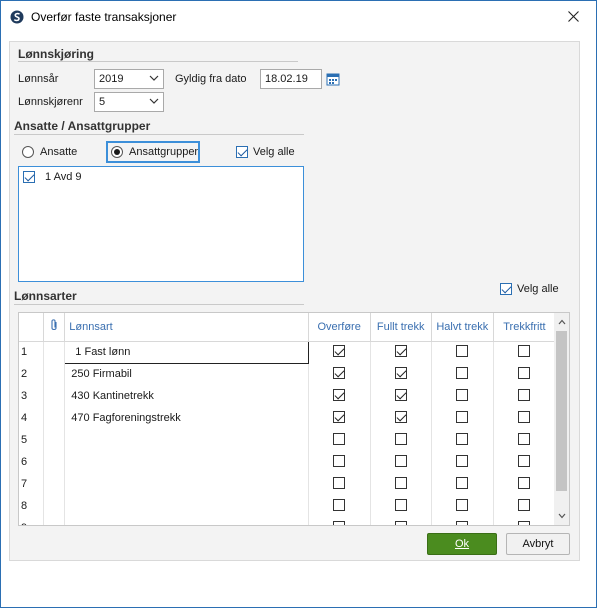 This screenshot has height=608, width=597. I want to click on cancel-button: Avbryt, so click(538, 544).